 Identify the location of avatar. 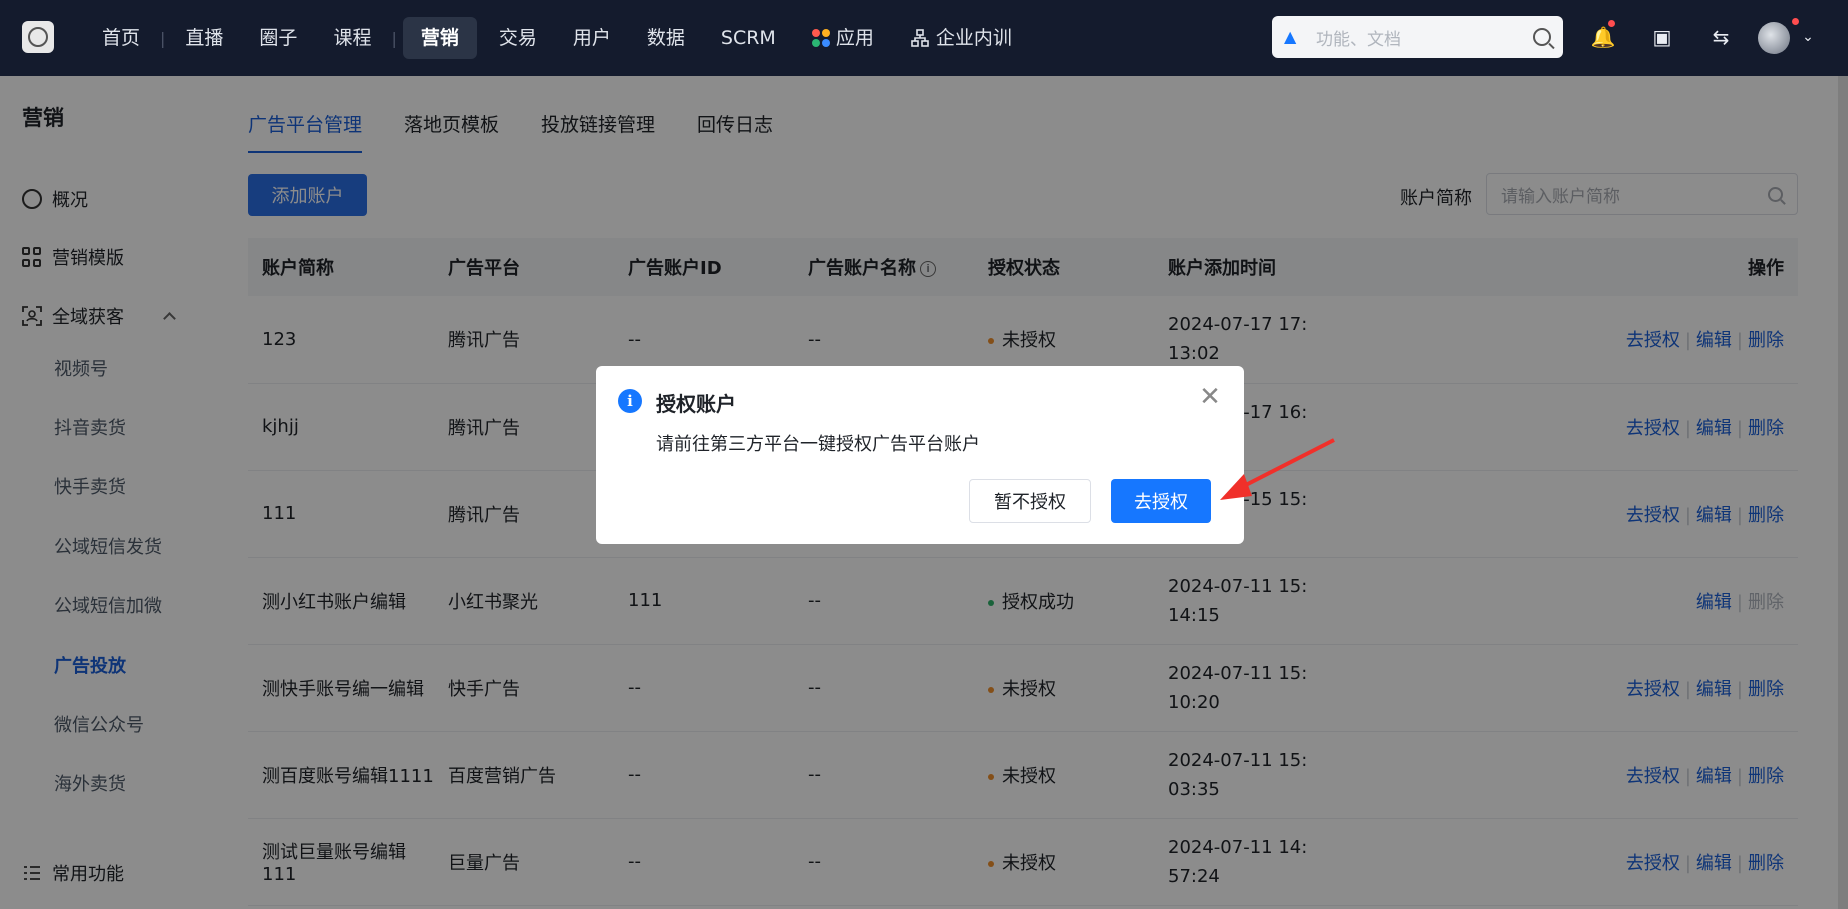
(1774, 38).